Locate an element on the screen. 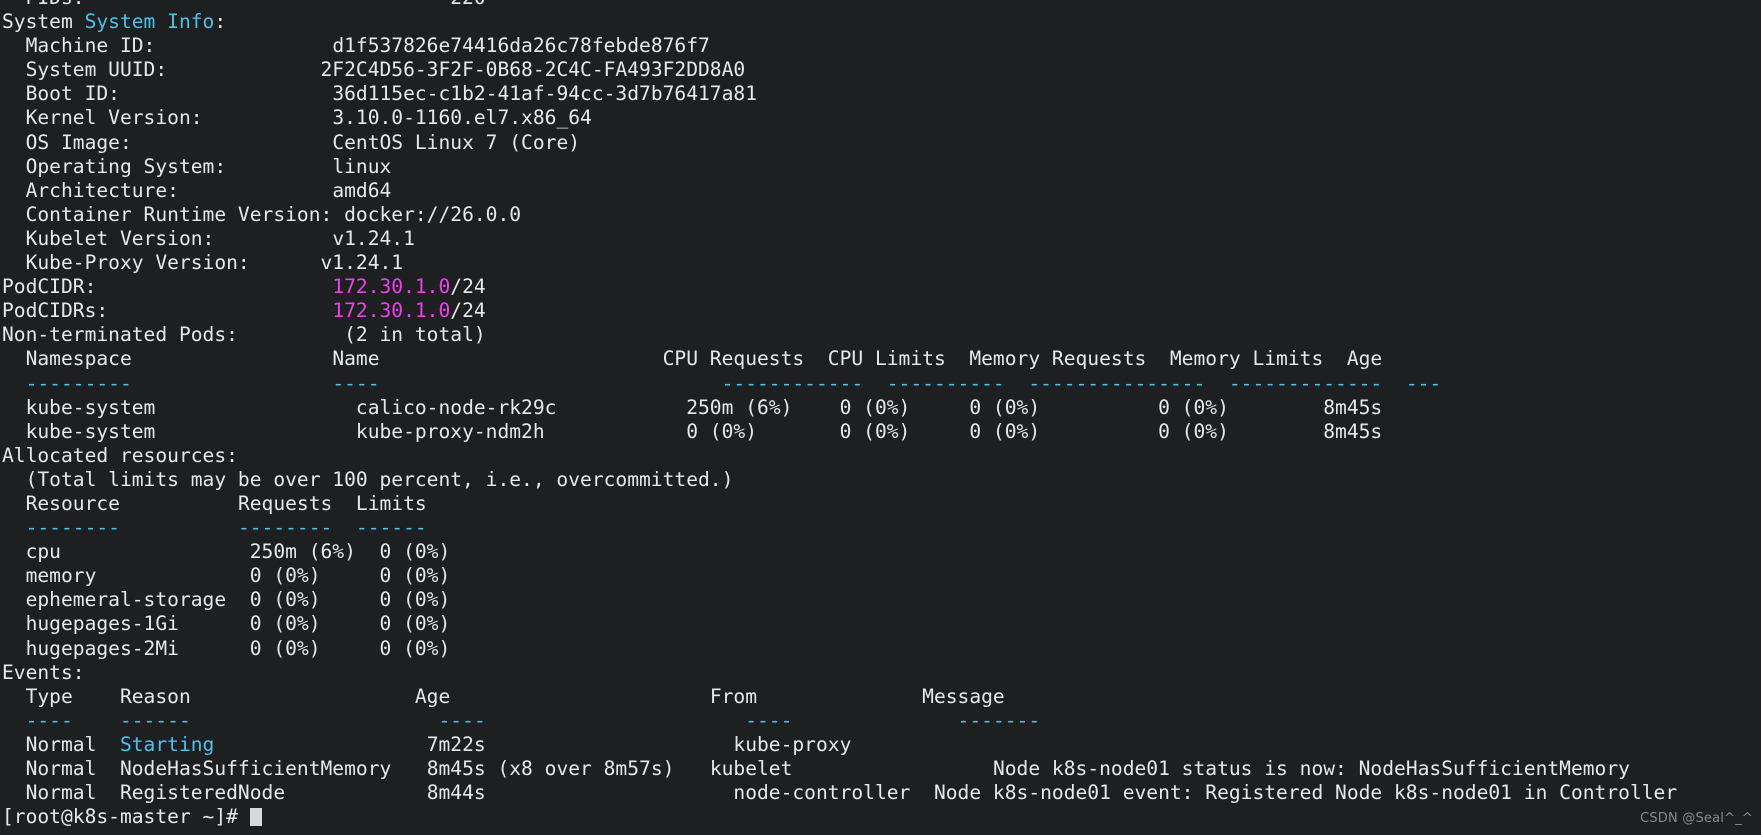 The width and height of the screenshot is (1761, 835). sysinfo-value-architecture: amd64 is located at coordinates (362, 190).